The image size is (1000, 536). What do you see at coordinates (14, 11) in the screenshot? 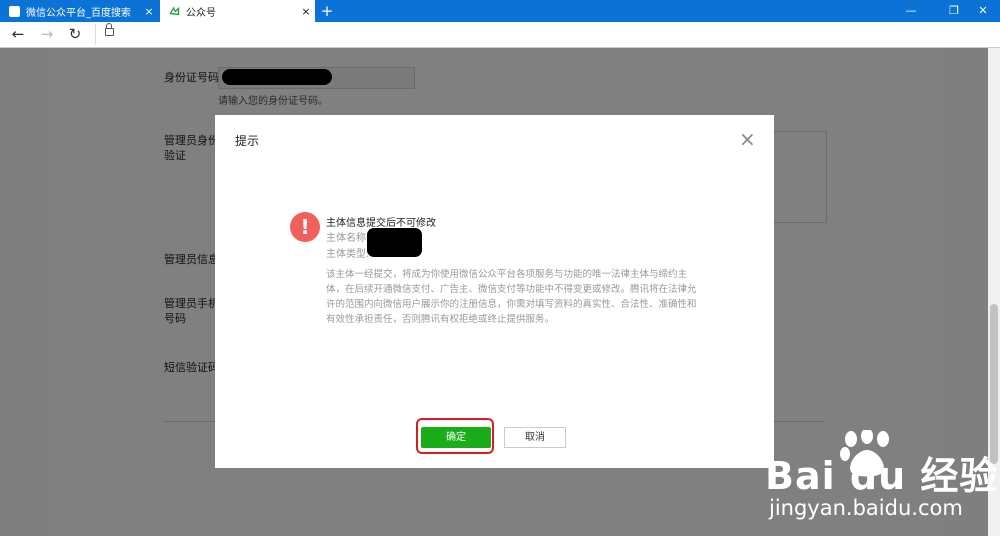
I see `baidu-favicon-icon` at bounding box center [14, 11].